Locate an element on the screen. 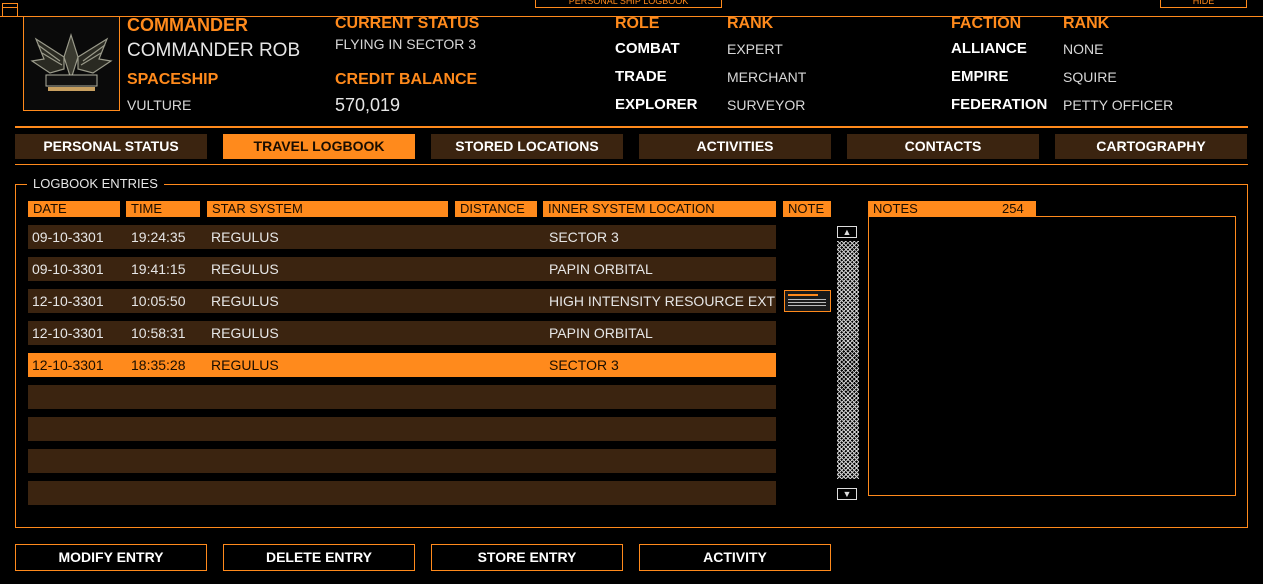 This screenshot has width=1263, height=584. tab-cartography: CARTOGRAPHY is located at coordinates (1151, 146).